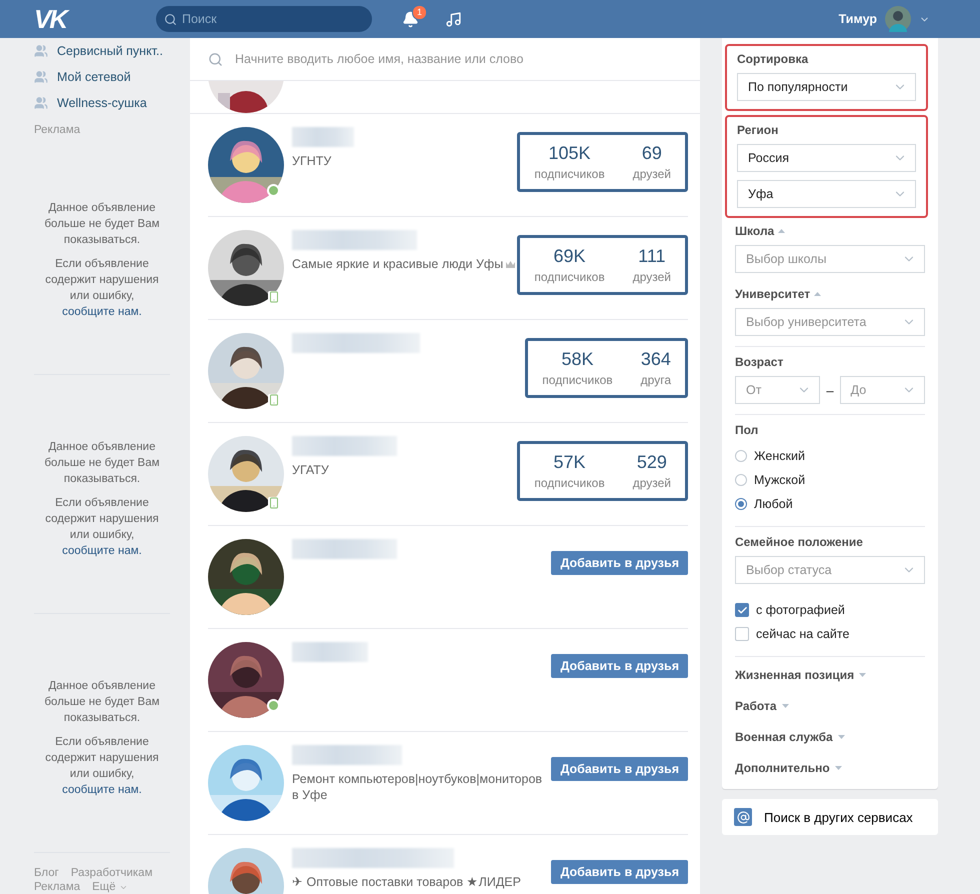 The image size is (980, 894). Describe the element at coordinates (419, 12) in the screenshot. I see `notification-badge: 1` at that location.